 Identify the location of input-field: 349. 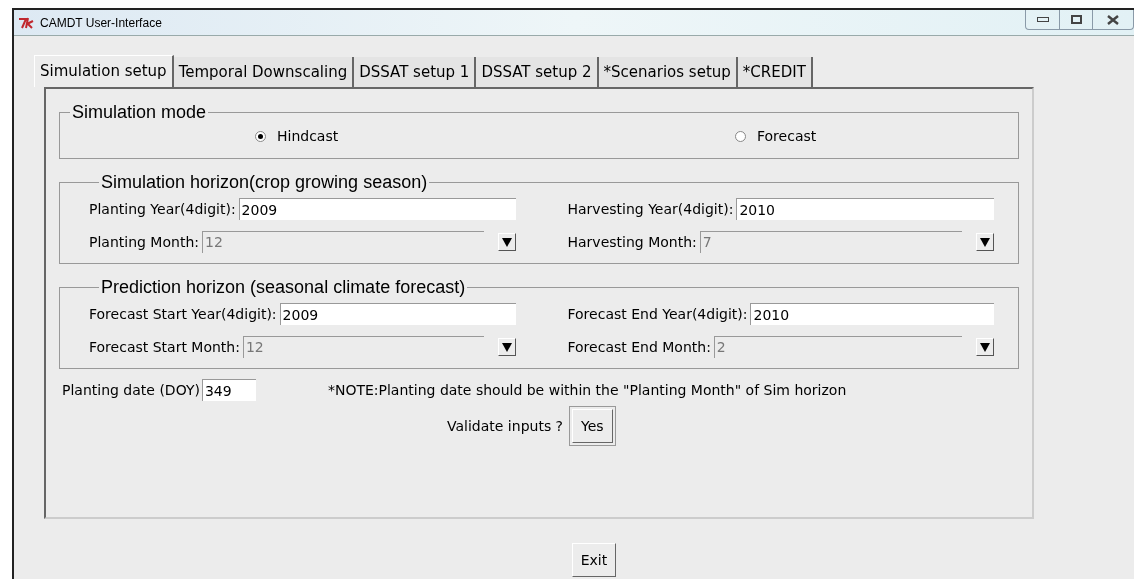
(228, 390).